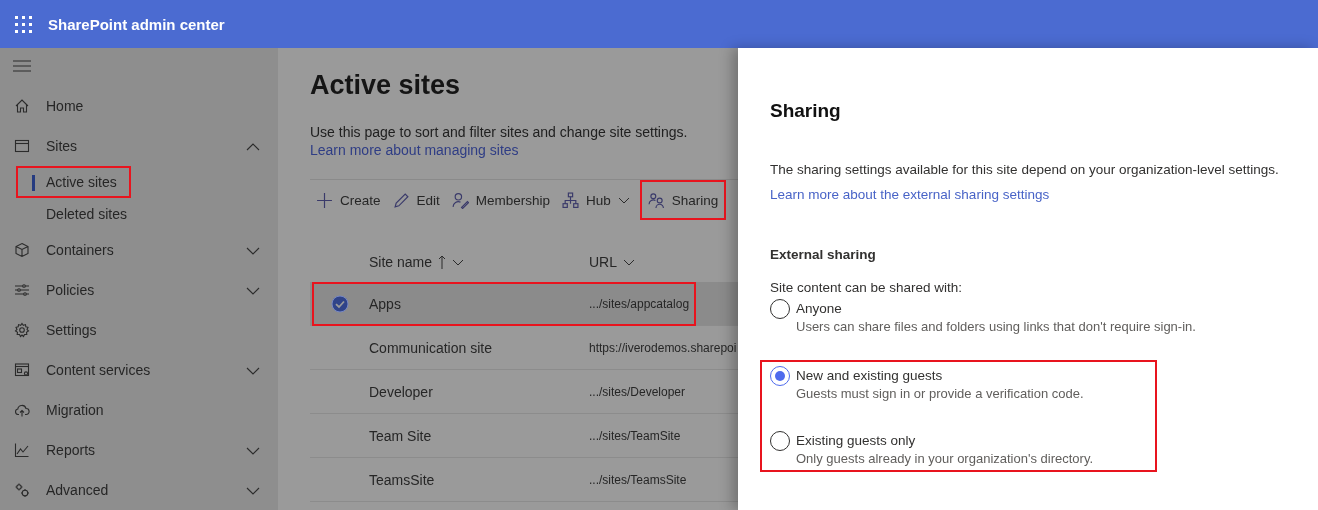 The image size is (1318, 510). What do you see at coordinates (524, 436) in the screenshot?
I see `table-row: Team Site .../sites/TeamSite` at bounding box center [524, 436].